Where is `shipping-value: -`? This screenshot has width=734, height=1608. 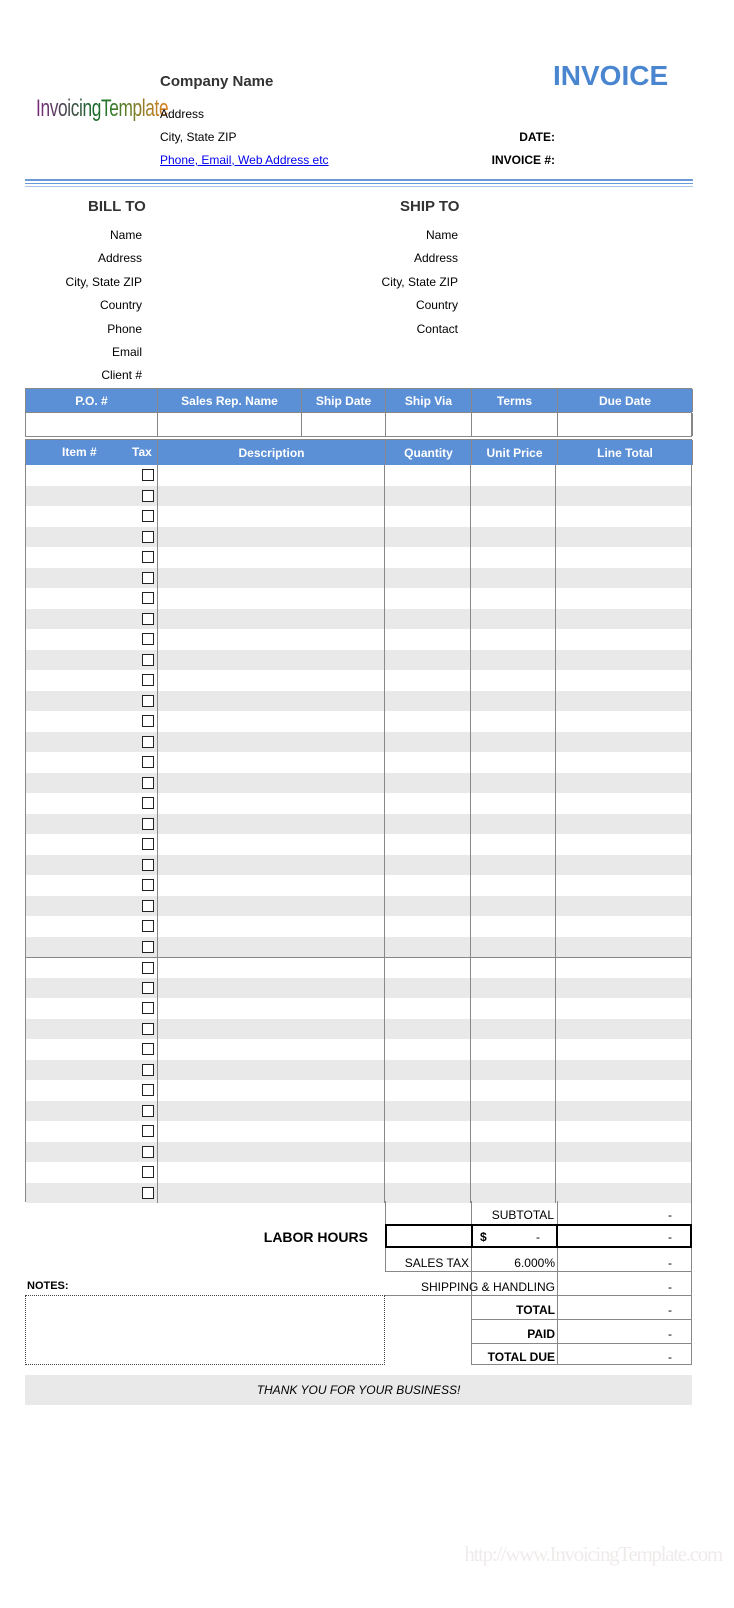 shipping-value: - is located at coordinates (616, 1287).